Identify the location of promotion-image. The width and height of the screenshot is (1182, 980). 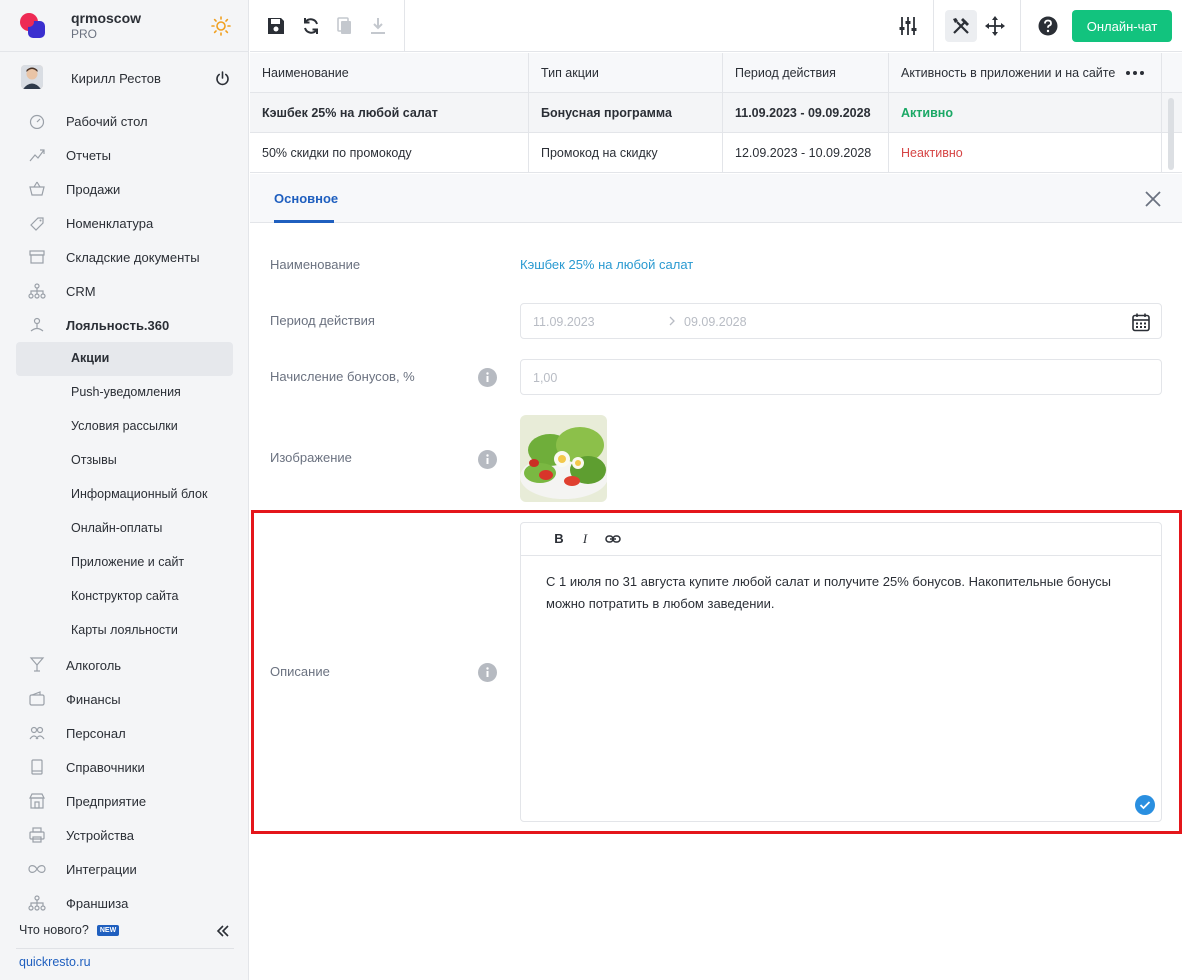
(563, 458).